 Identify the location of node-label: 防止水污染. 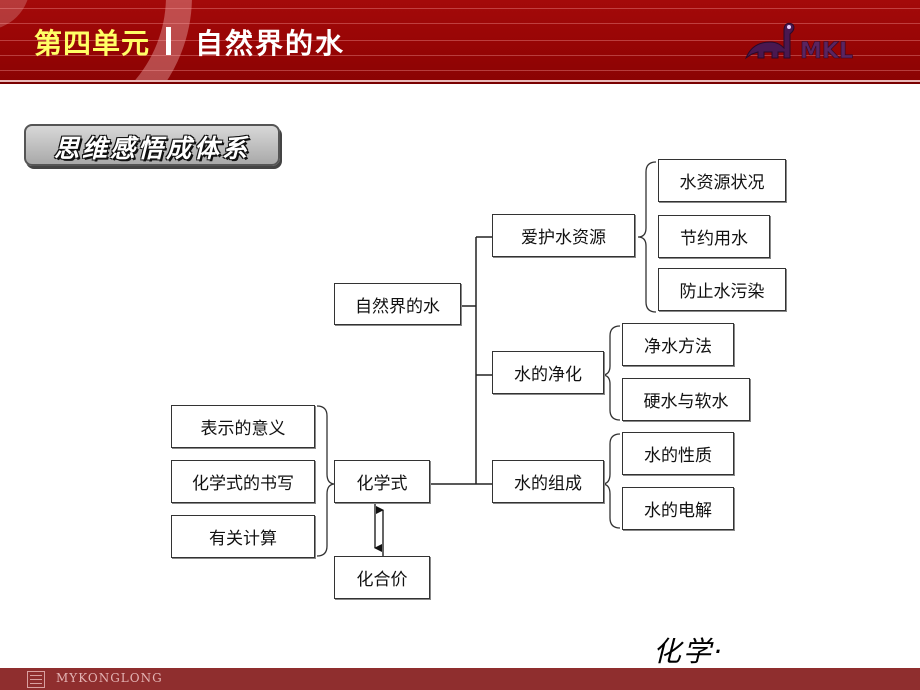
(722, 292).